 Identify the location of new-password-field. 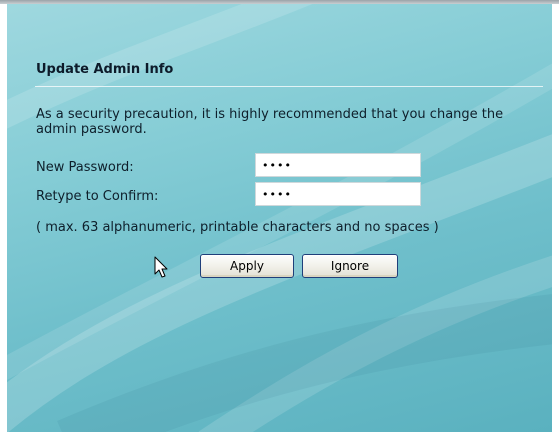
(338, 165).